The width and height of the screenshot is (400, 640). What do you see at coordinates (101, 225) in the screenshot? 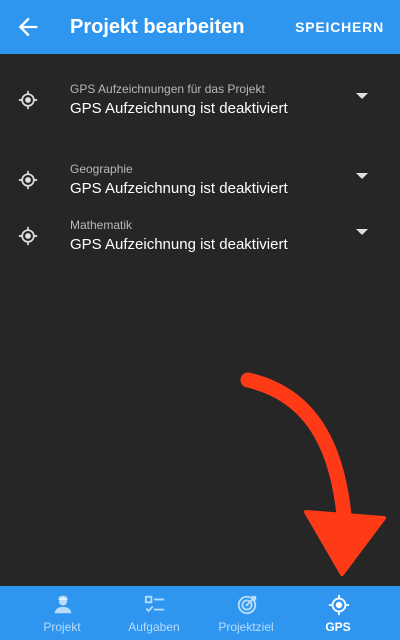
I see `setting-label: Mathematik` at bounding box center [101, 225].